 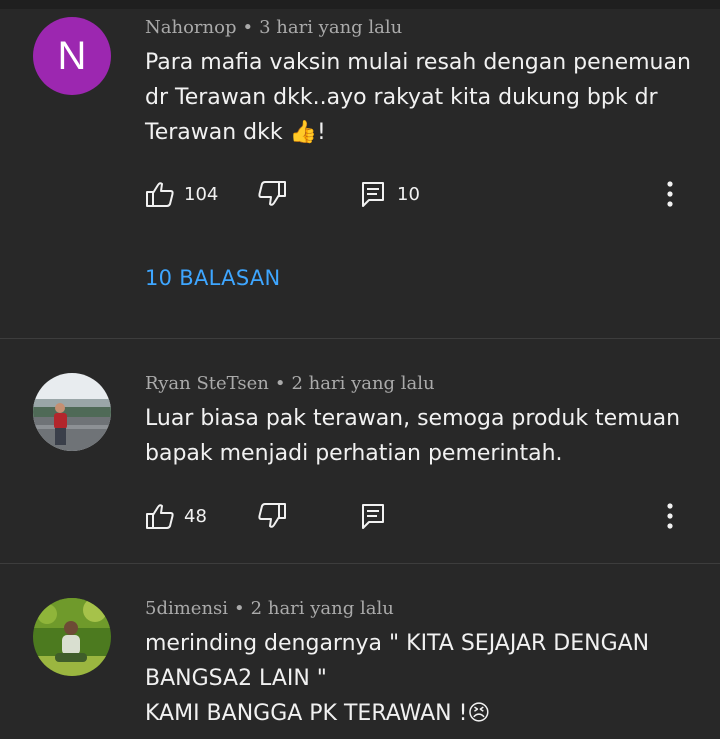 I want to click on comment-line: Terawan dkk 👍!, so click(x=235, y=132).